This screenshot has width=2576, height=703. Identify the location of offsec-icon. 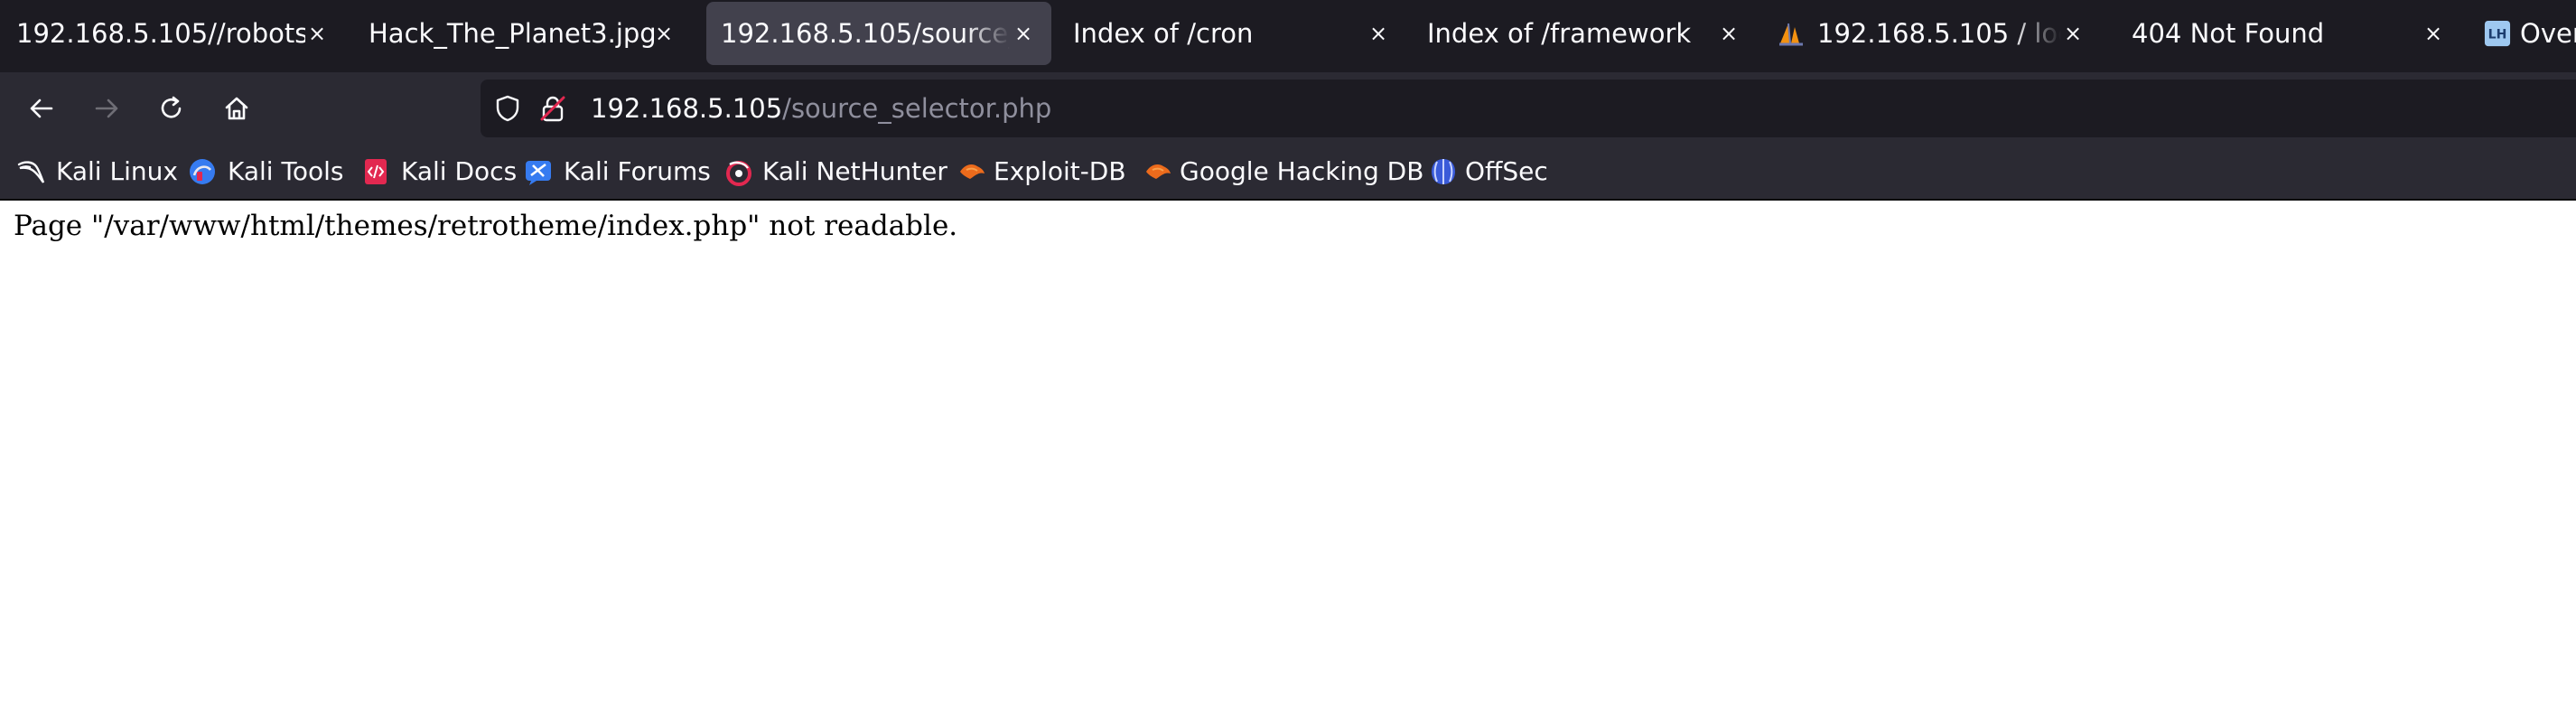
(1443, 171).